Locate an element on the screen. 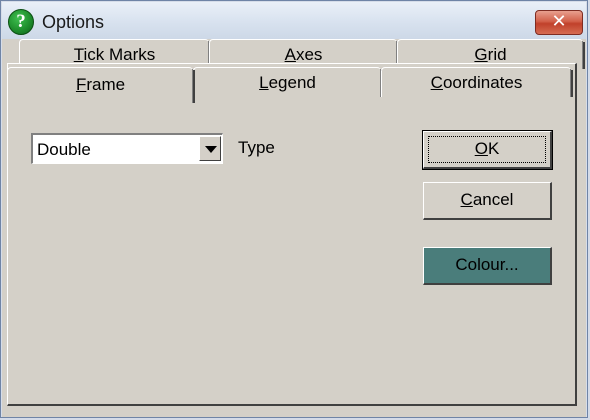 The width and height of the screenshot is (590, 420). dropdown-button is located at coordinates (210, 148).